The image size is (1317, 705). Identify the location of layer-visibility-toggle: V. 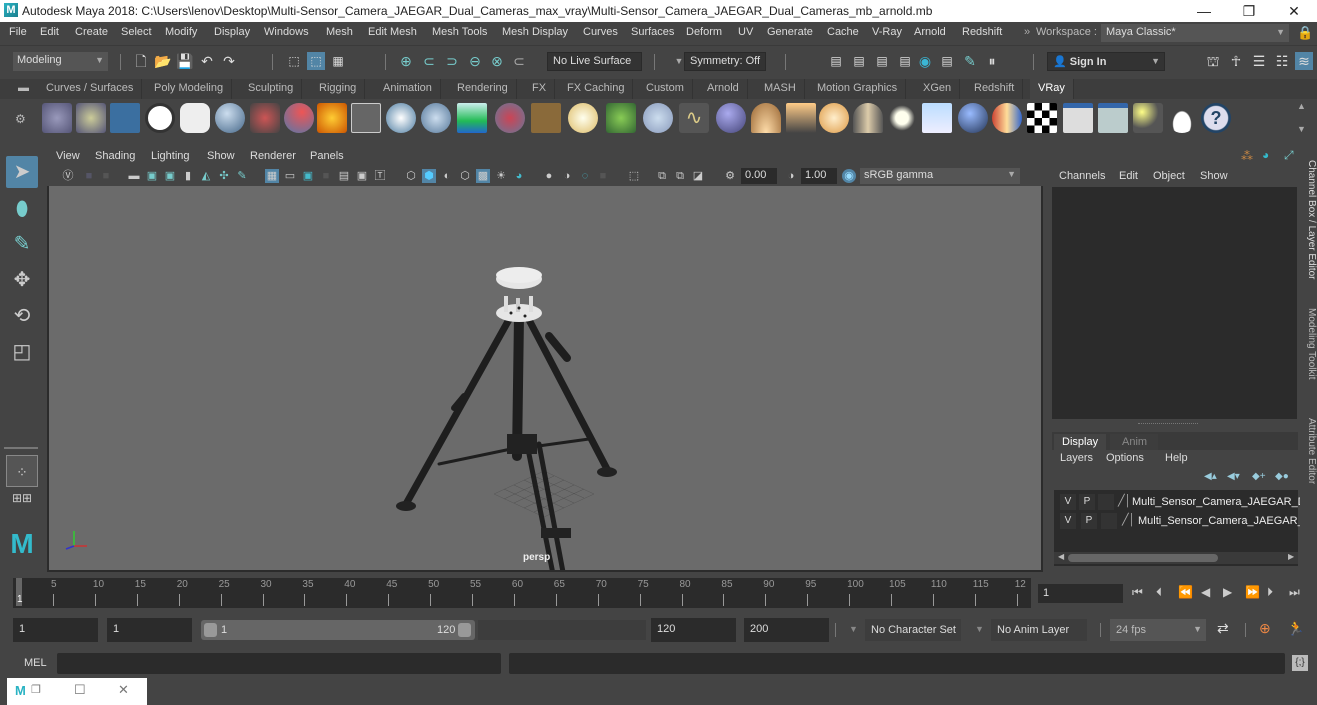
(1068, 521).